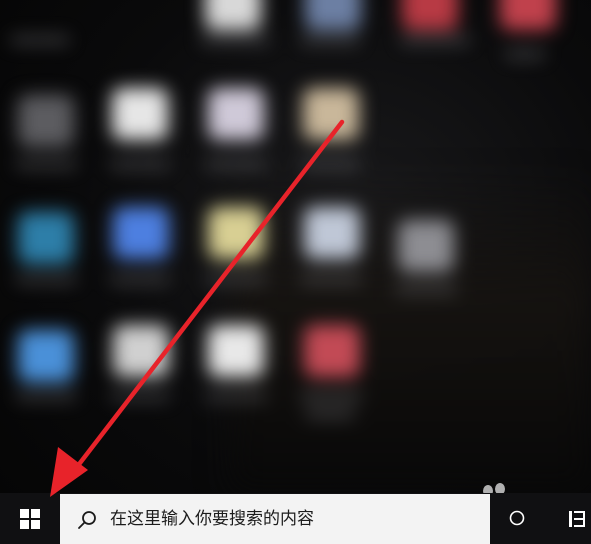 This screenshot has width=591, height=544. Describe the element at coordinates (517, 518) in the screenshot. I see `task-view-icon` at that location.